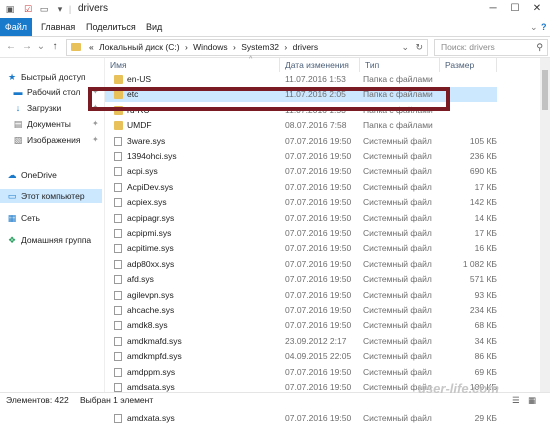  Describe the element at coordinates (485, 294) in the screenshot. I see `cell-size: 93 КБ` at that location.